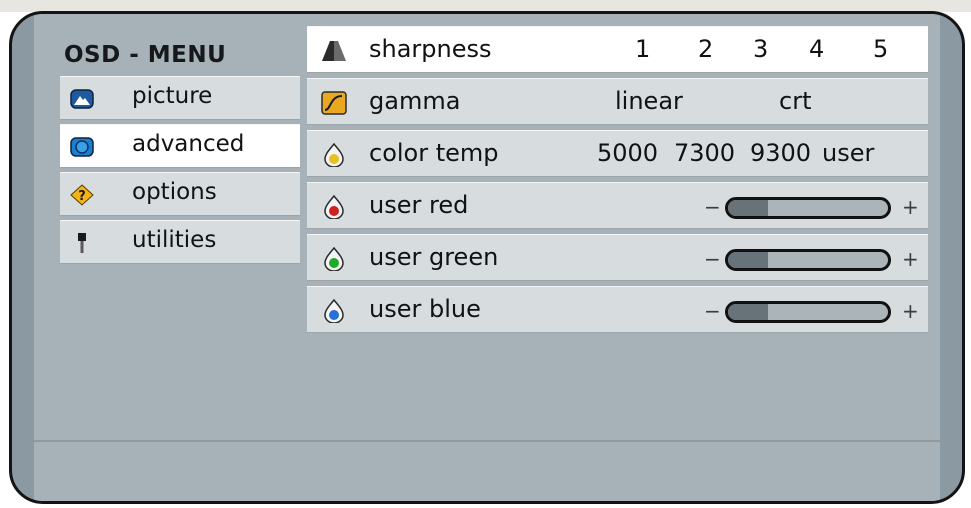 This screenshot has height=508, width=971. What do you see at coordinates (910, 311) in the screenshot?
I see `increase-blue-button: +` at bounding box center [910, 311].